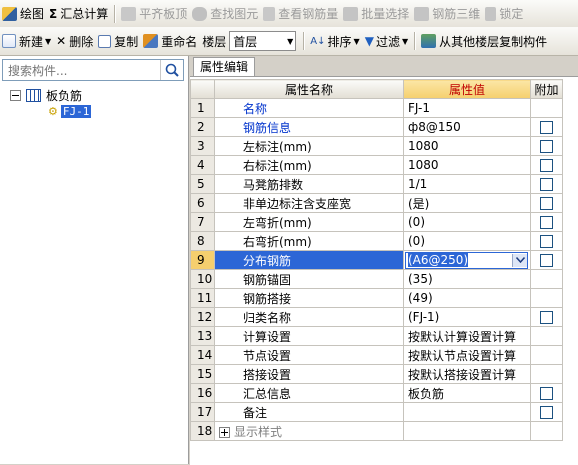  What do you see at coordinates (301, 14) in the screenshot?
I see `view-rebar-button: 查看钢筋量` at bounding box center [301, 14].